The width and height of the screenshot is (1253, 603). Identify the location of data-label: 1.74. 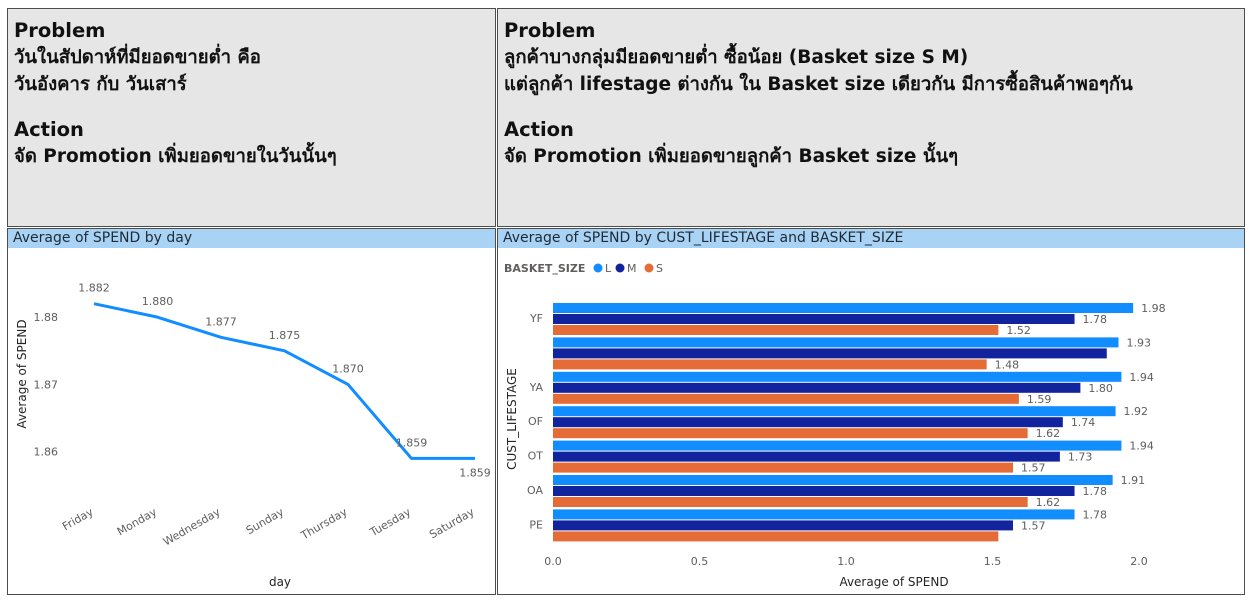
(1083, 422).